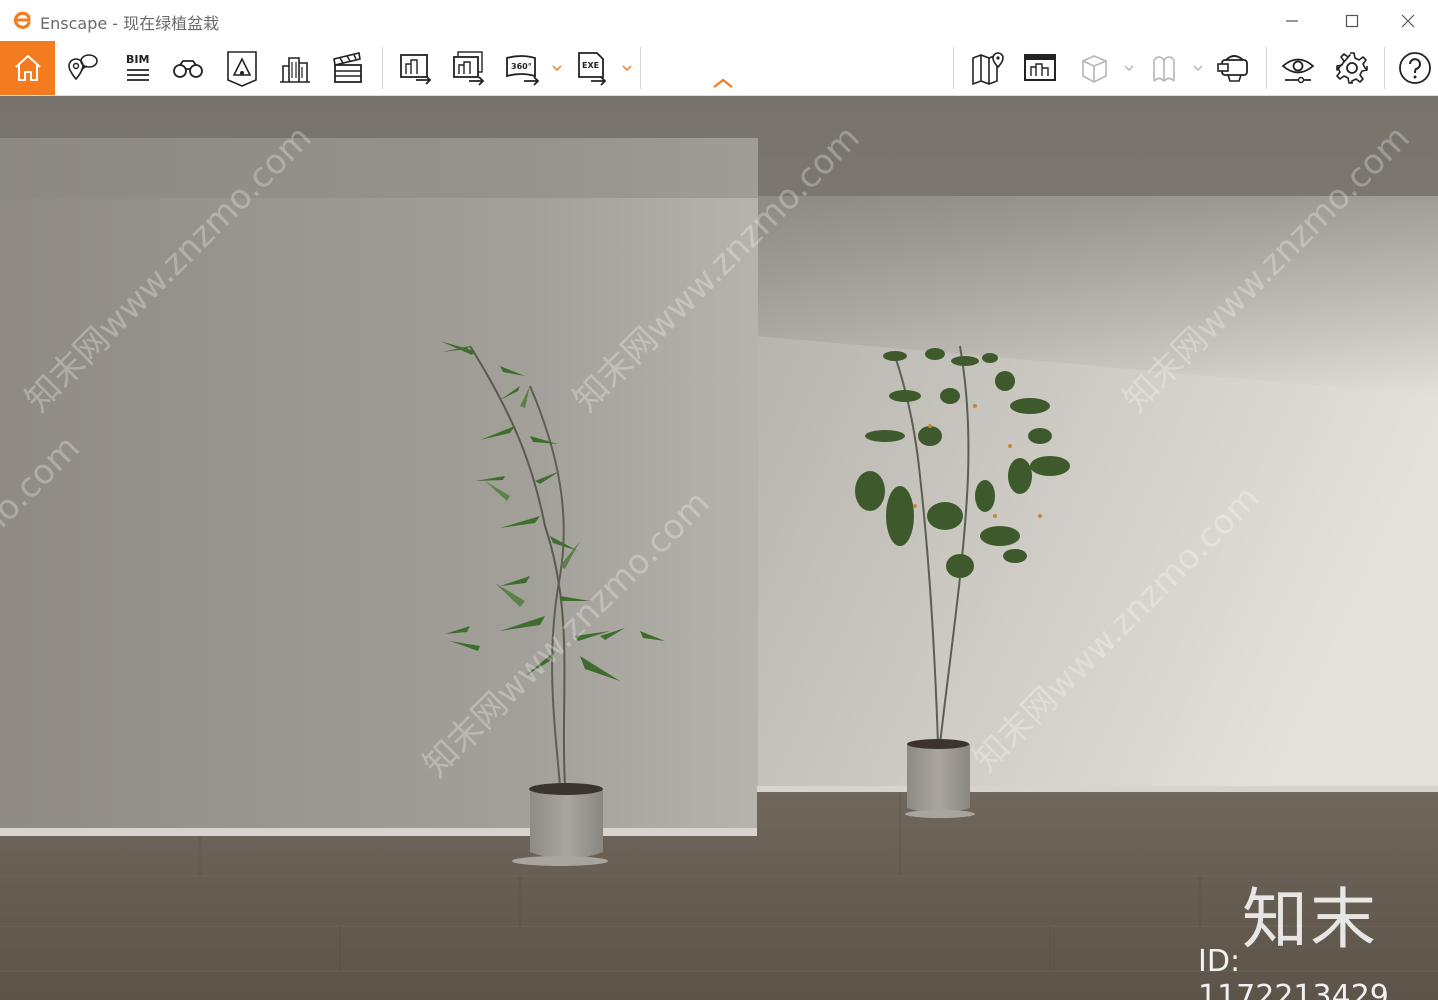  I want to click on vr-headset-button, so click(1233, 68).